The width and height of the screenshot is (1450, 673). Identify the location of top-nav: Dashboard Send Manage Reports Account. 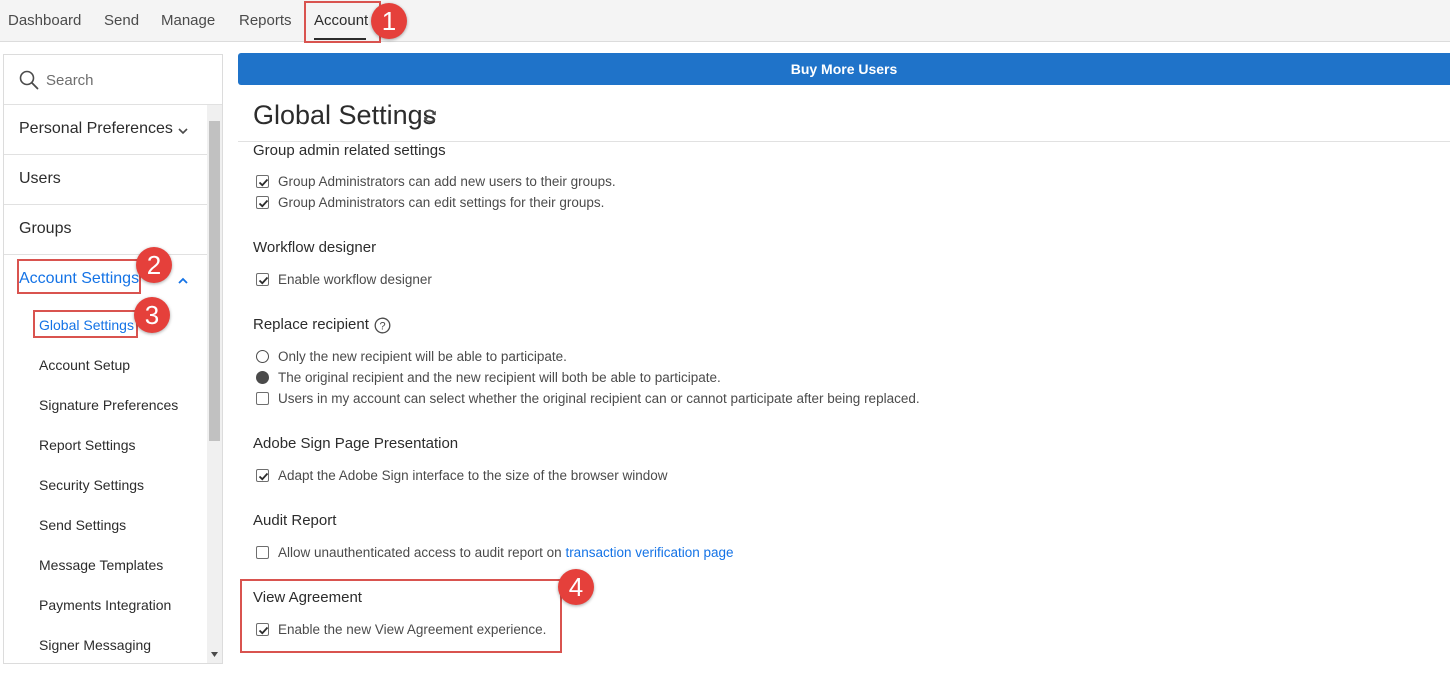
(725, 21).